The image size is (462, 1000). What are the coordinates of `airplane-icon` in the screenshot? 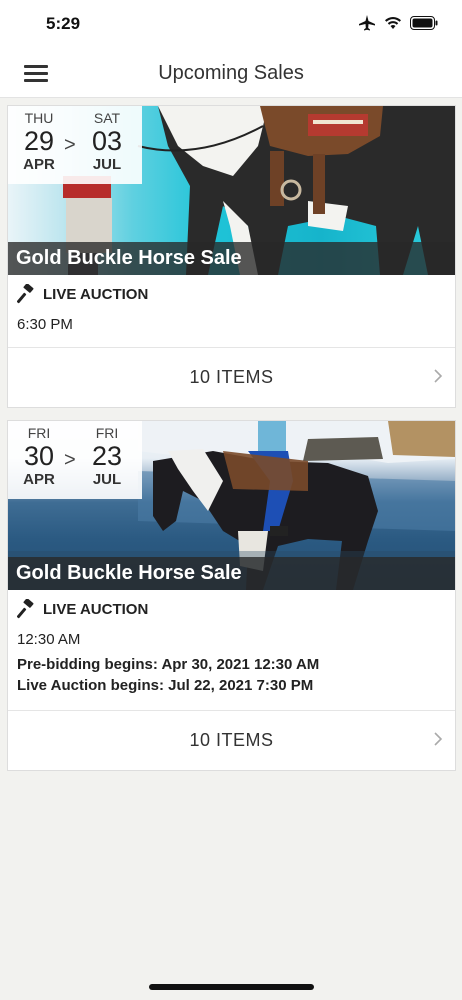 It's located at (367, 23).